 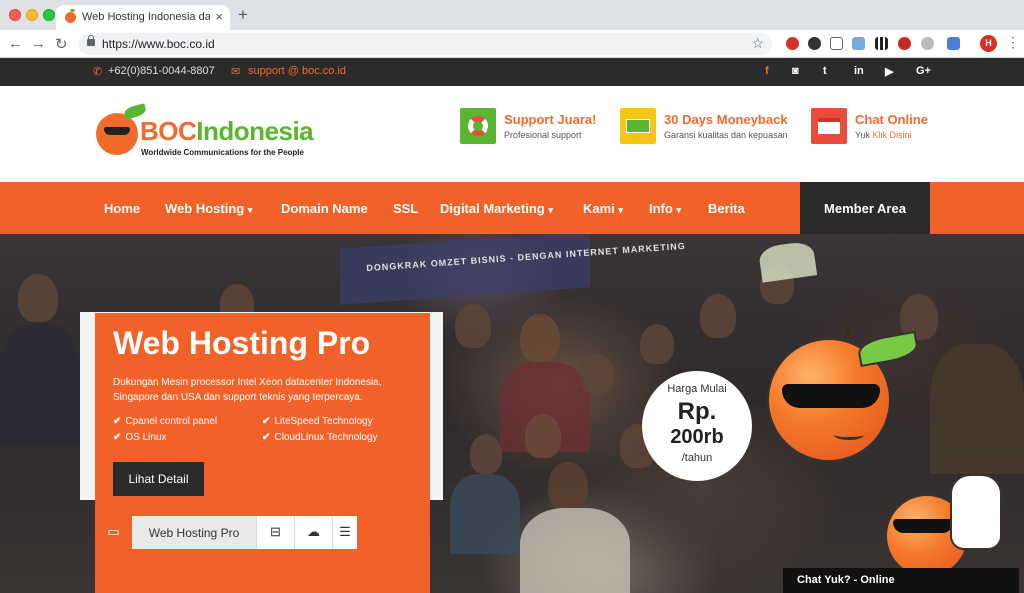 What do you see at coordinates (892, 135) in the screenshot?
I see `click-here-link: Klik Disini` at bounding box center [892, 135].